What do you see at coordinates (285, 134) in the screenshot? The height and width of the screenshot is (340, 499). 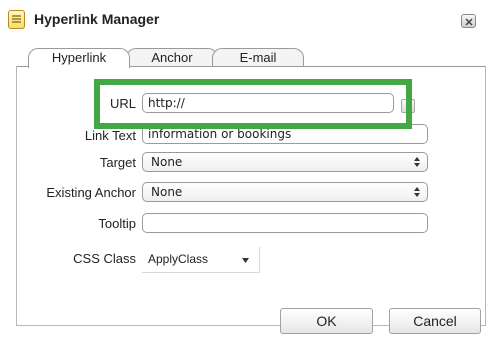 I see `link-text-input: information or bookings` at bounding box center [285, 134].